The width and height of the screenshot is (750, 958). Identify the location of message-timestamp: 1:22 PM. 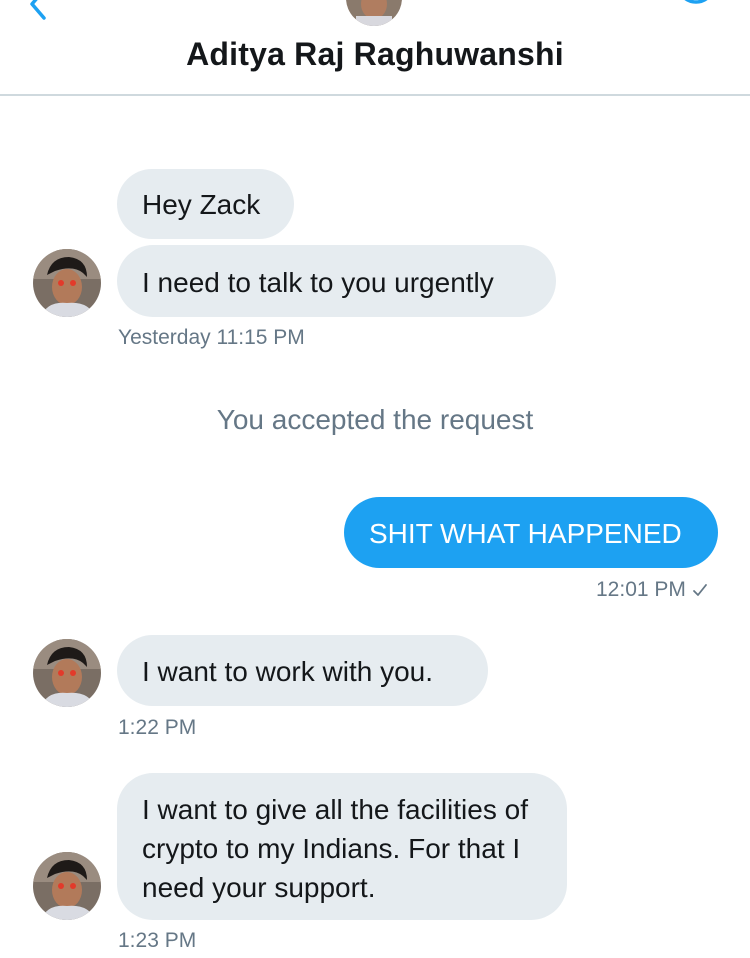
(157, 727).